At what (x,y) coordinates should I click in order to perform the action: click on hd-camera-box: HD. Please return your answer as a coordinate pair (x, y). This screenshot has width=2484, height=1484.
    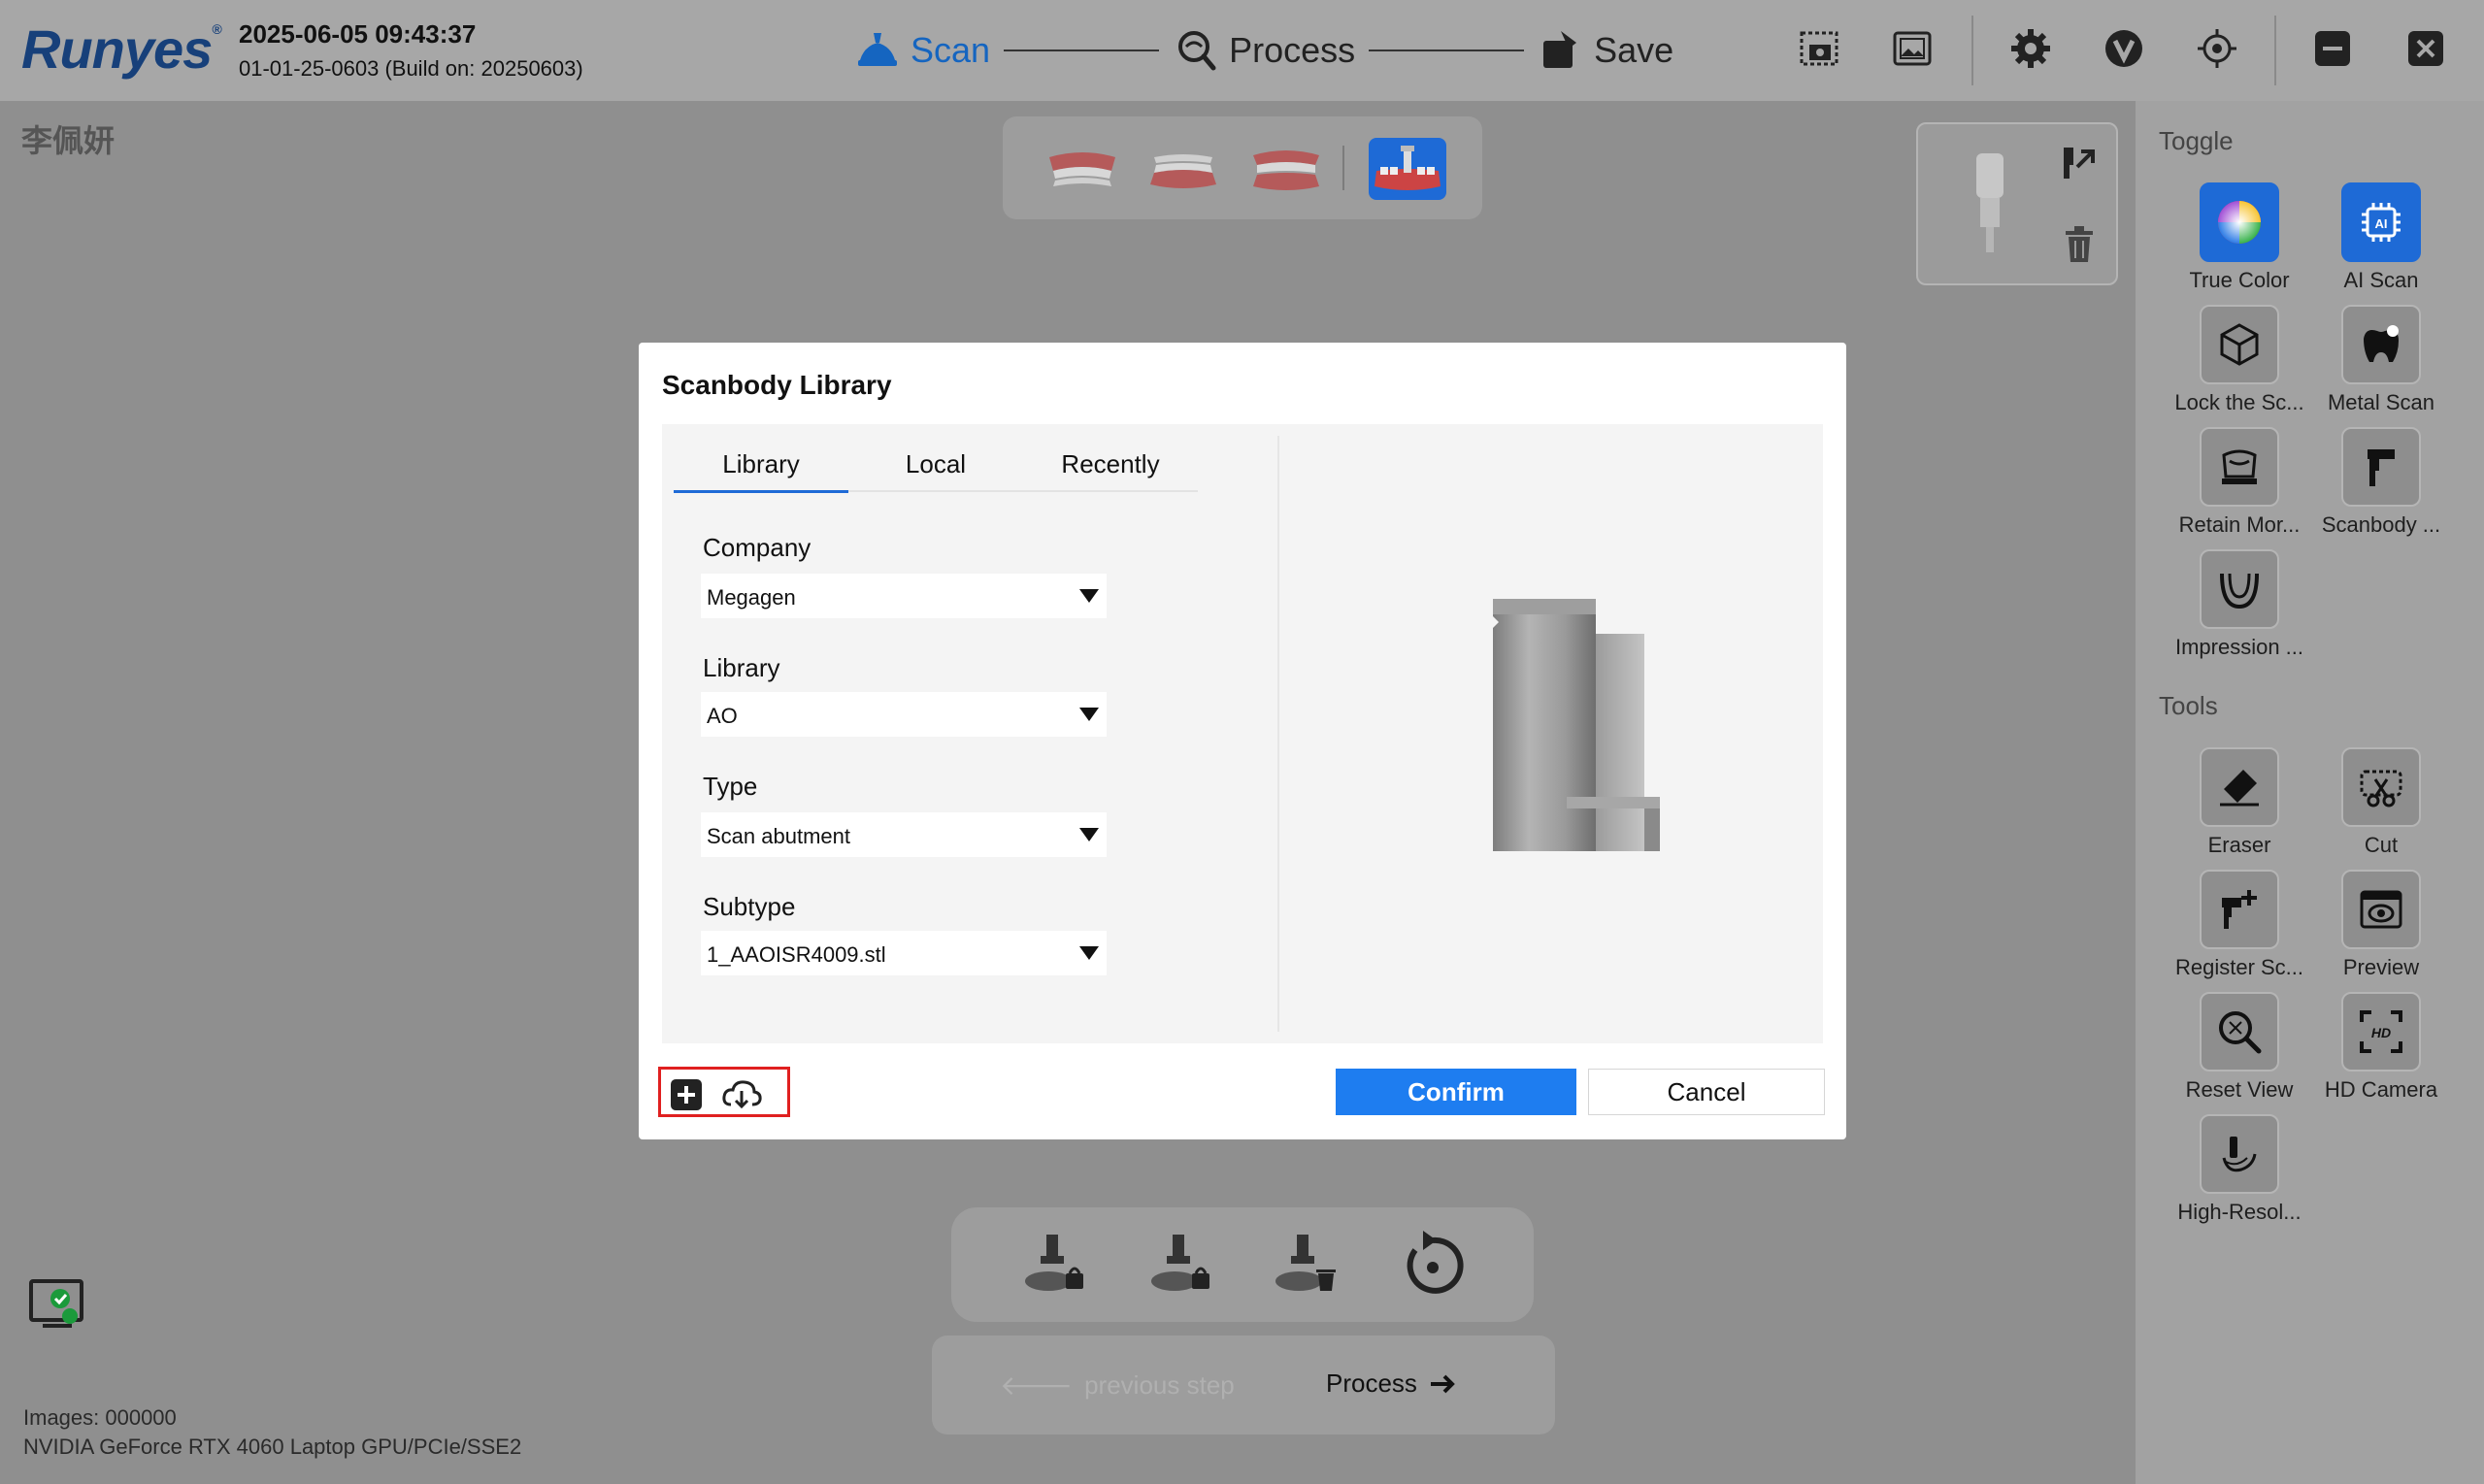
    Looking at the image, I should click on (2381, 1032).